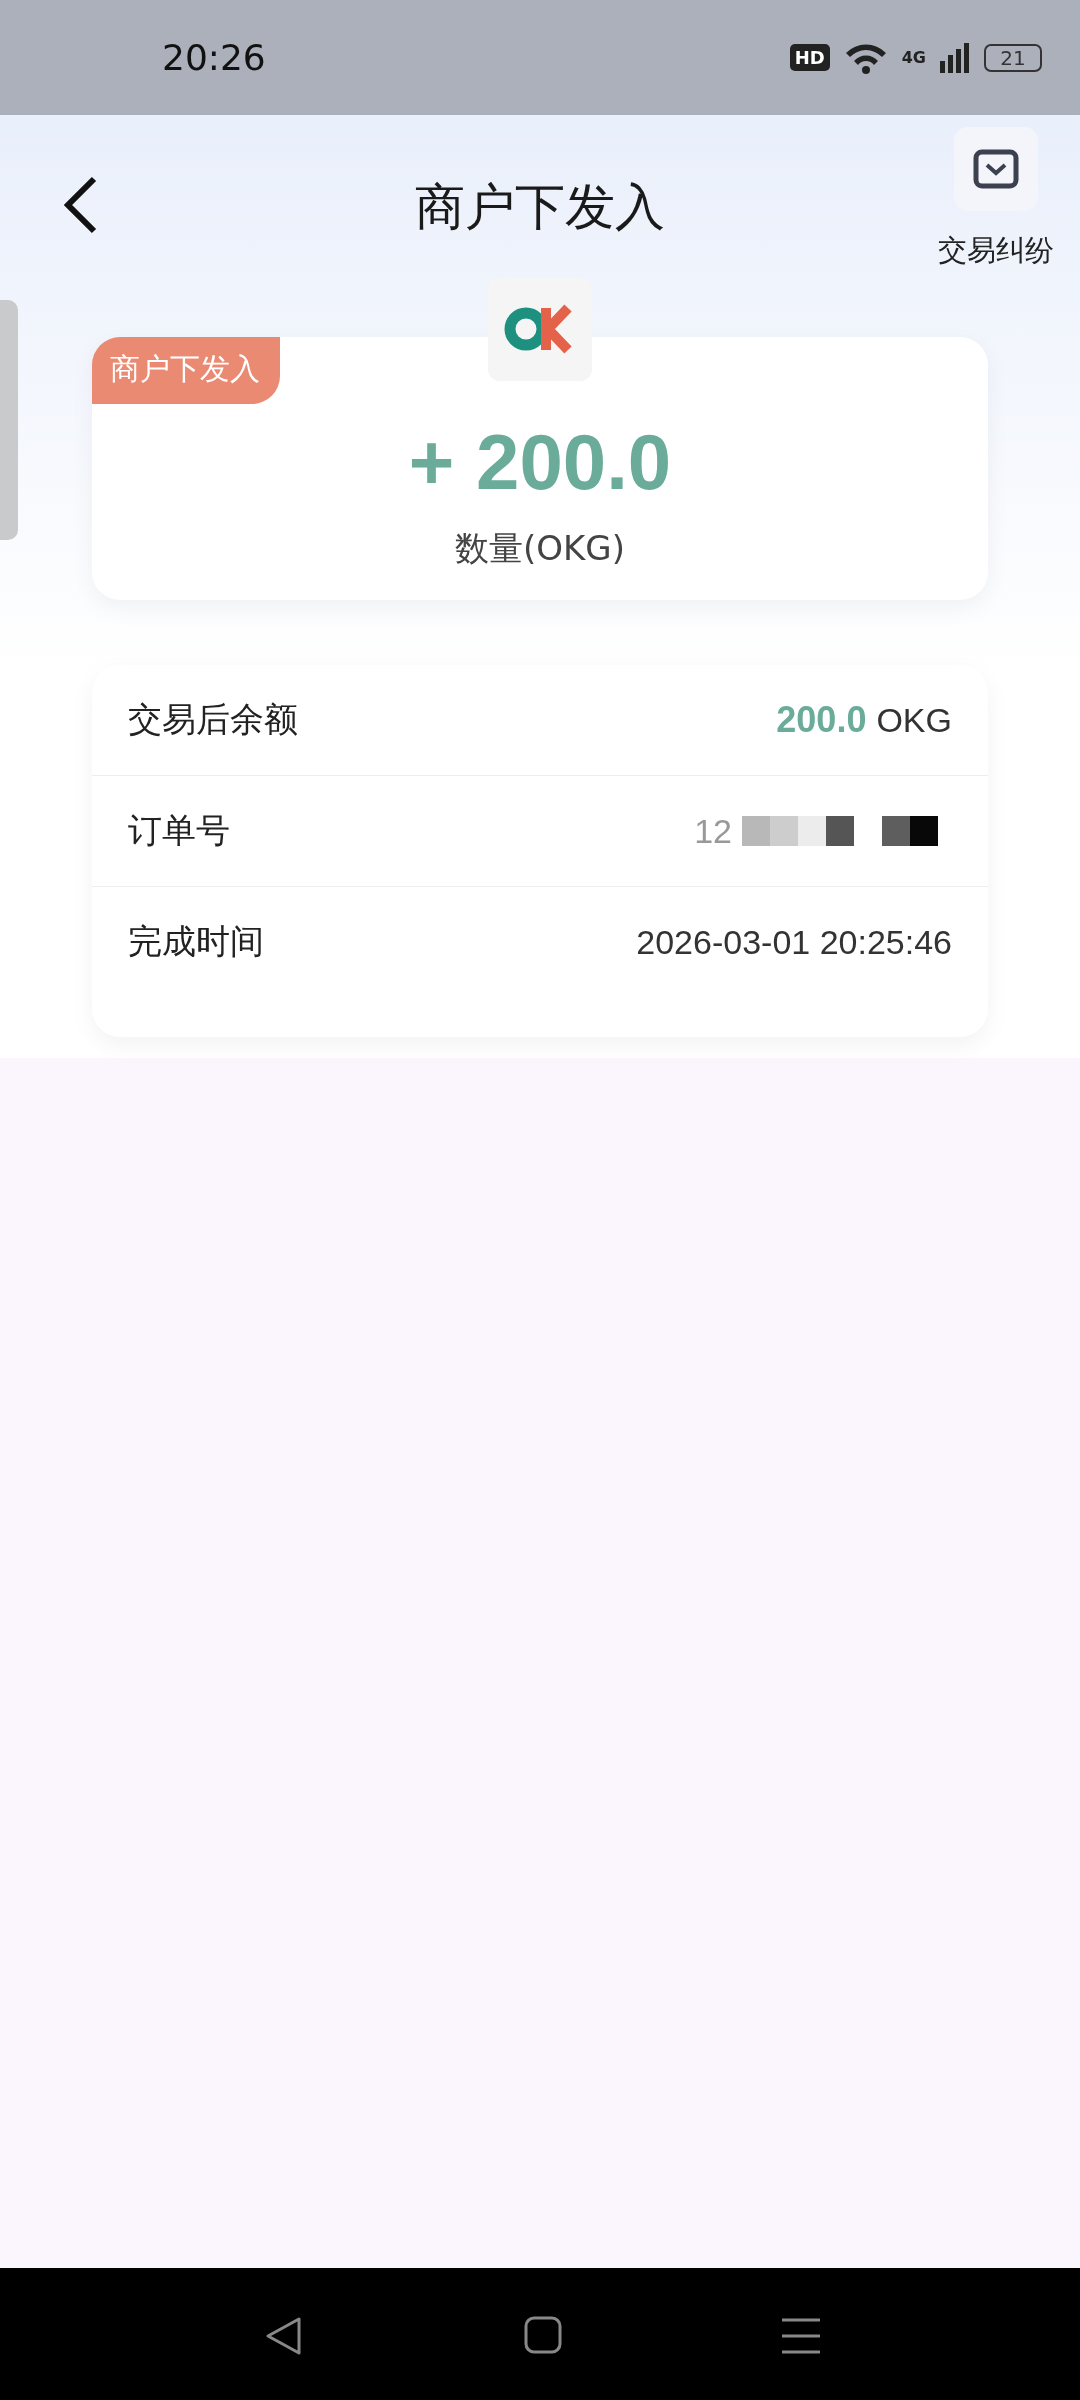  I want to click on detail-label: 完成时间, so click(196, 941).